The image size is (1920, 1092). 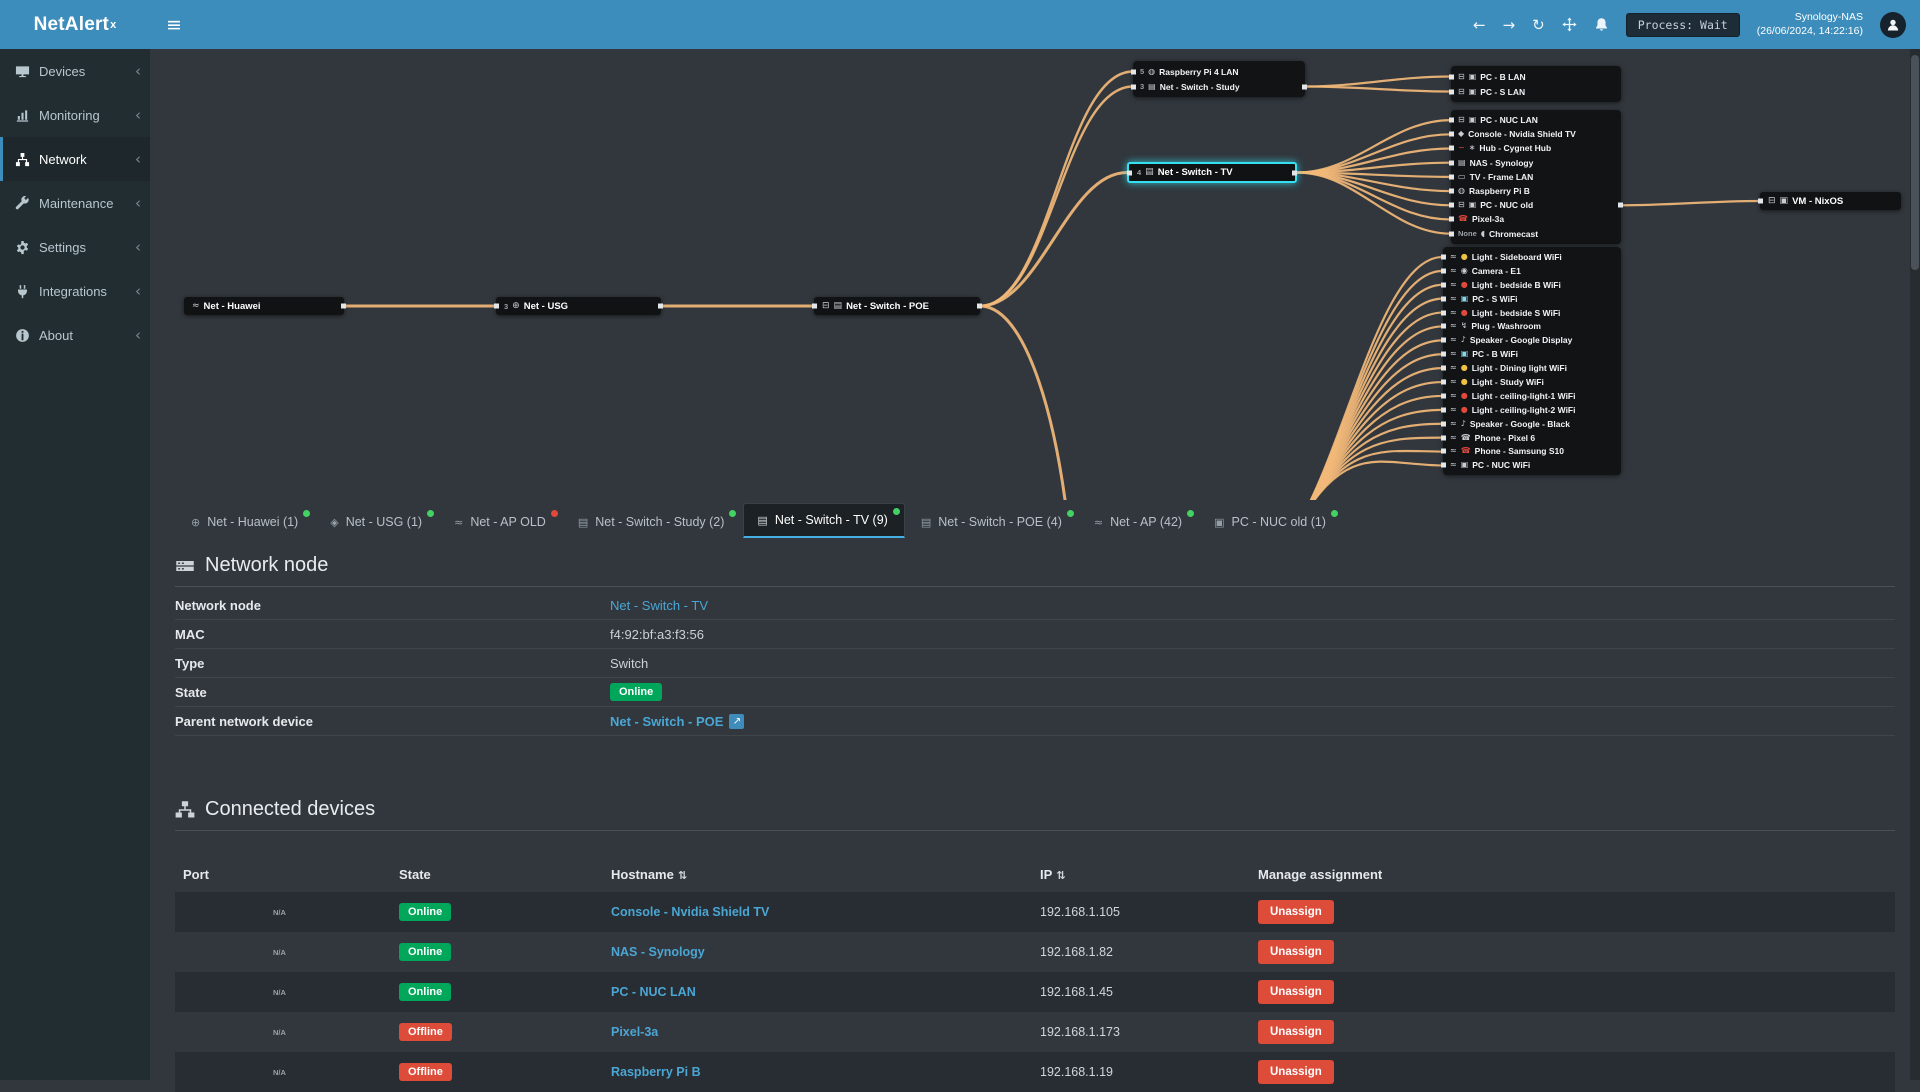 I want to click on sidebar-item-label: Integrations, so click(x=73, y=291).